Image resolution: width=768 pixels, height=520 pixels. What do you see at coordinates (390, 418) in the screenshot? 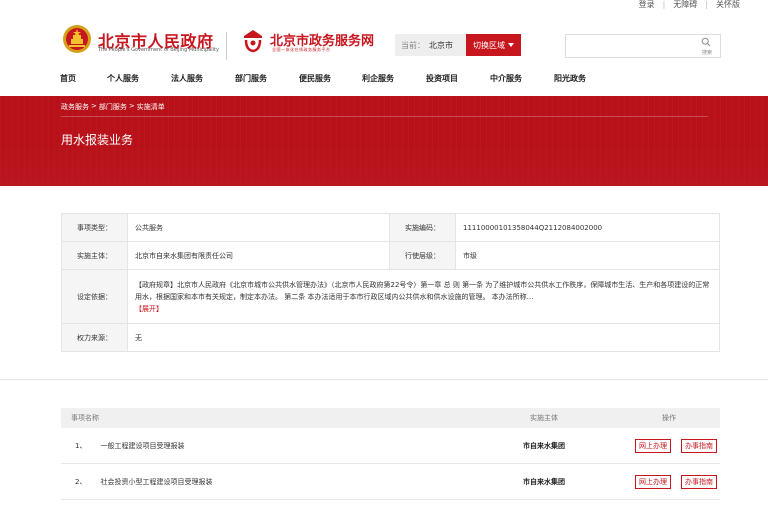
I see `table-header: 事项名称 实施主体 操作` at bounding box center [390, 418].